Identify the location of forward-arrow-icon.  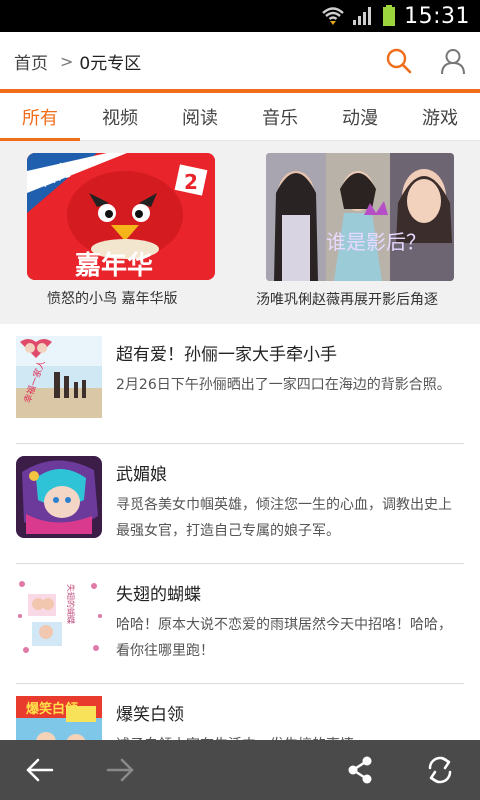
(120, 770).